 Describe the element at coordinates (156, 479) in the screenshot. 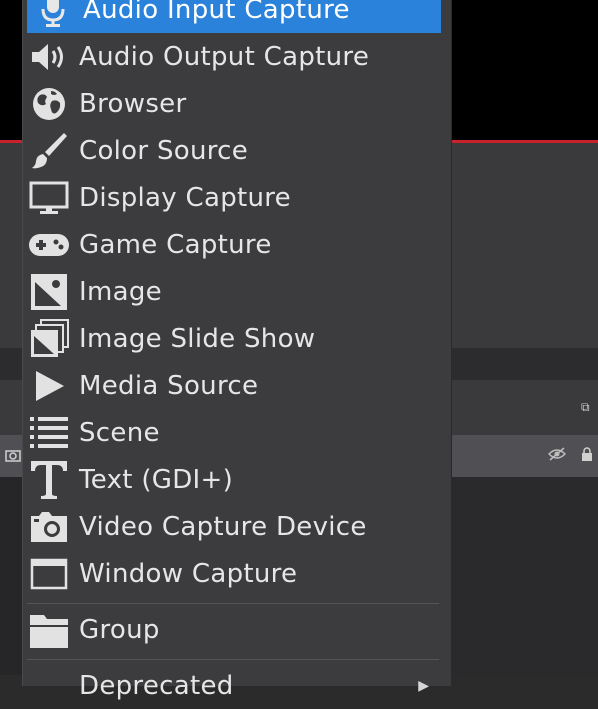

I see `menu-item-label: Text (GDI+)` at that location.